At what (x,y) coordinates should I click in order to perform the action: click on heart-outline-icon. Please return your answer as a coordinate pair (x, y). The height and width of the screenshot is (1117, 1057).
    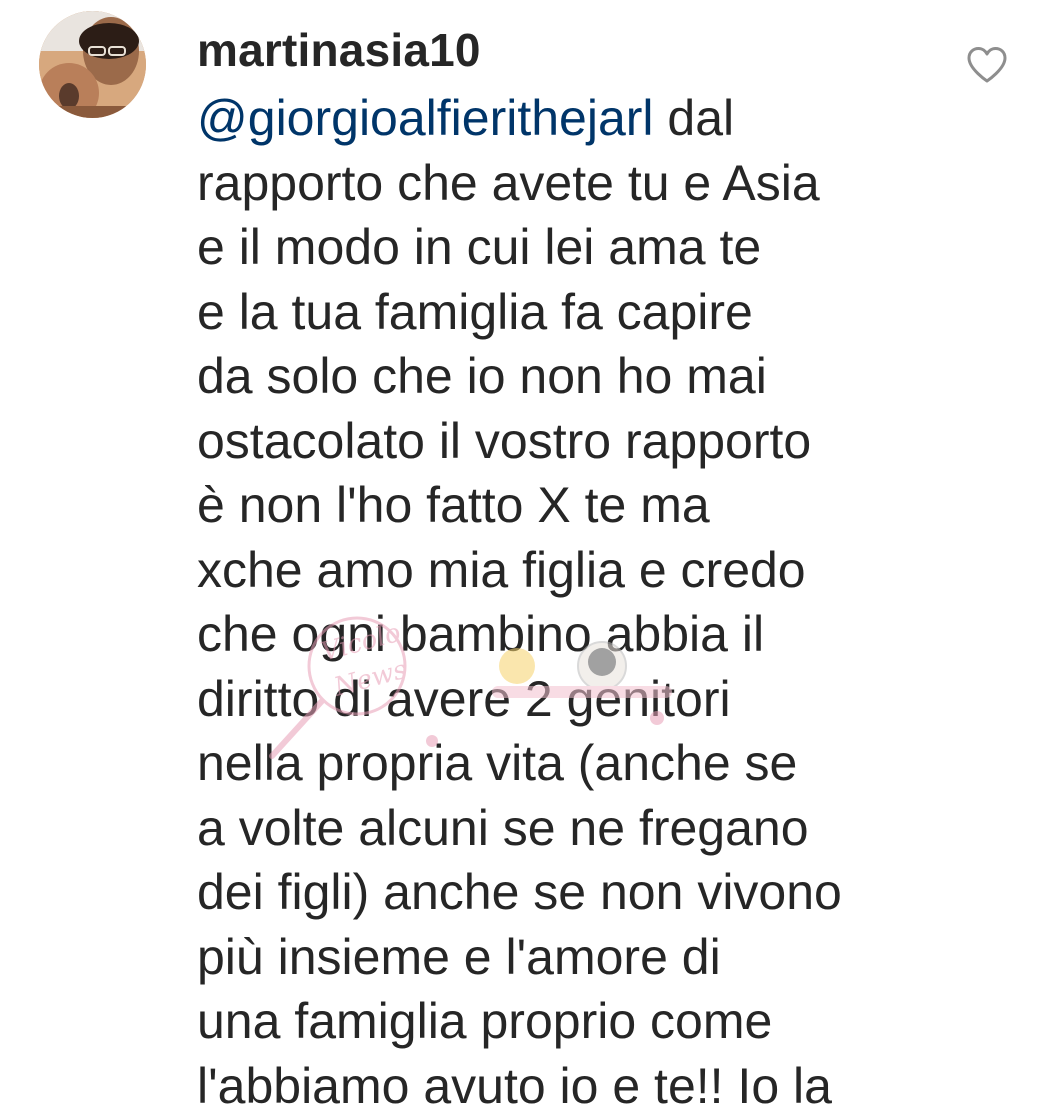
    Looking at the image, I should click on (987, 65).